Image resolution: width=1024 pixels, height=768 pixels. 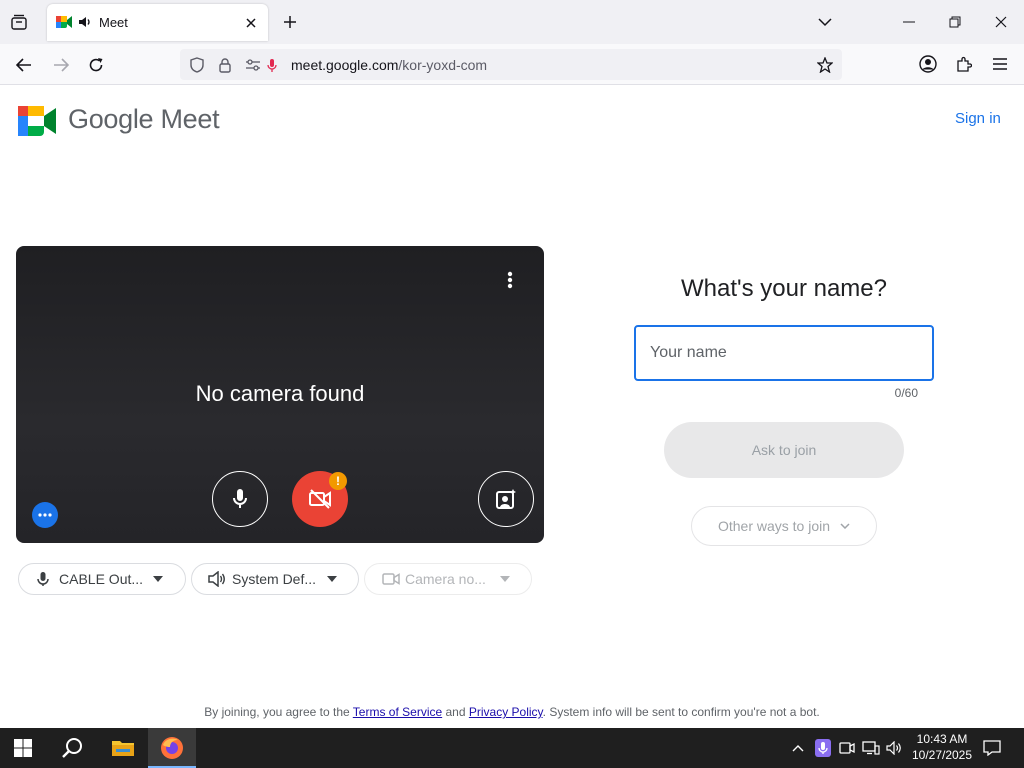 I want to click on sign-in-link: Sign in, so click(x=978, y=118).